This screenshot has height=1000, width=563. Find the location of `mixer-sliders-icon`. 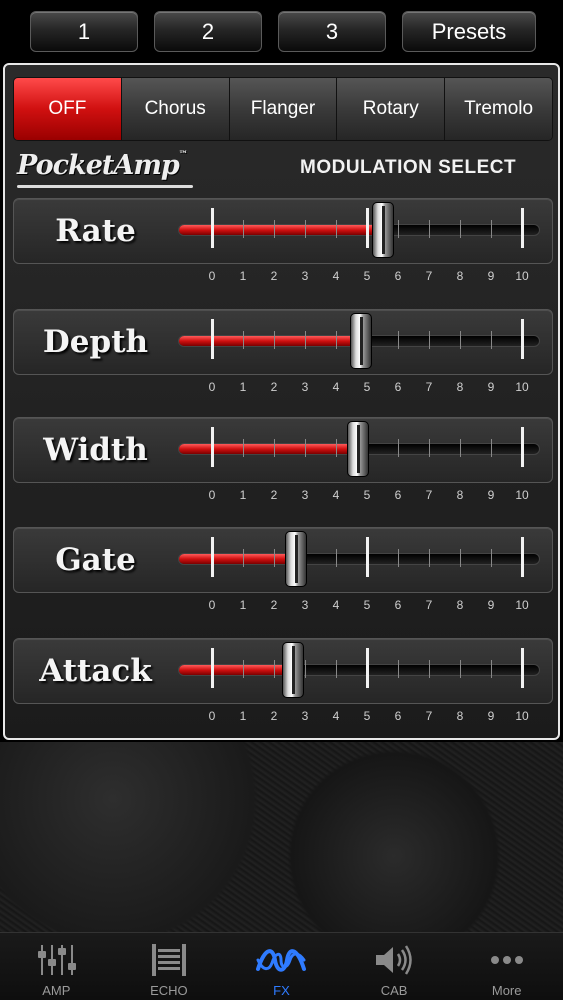

mixer-sliders-icon is located at coordinates (56, 960).